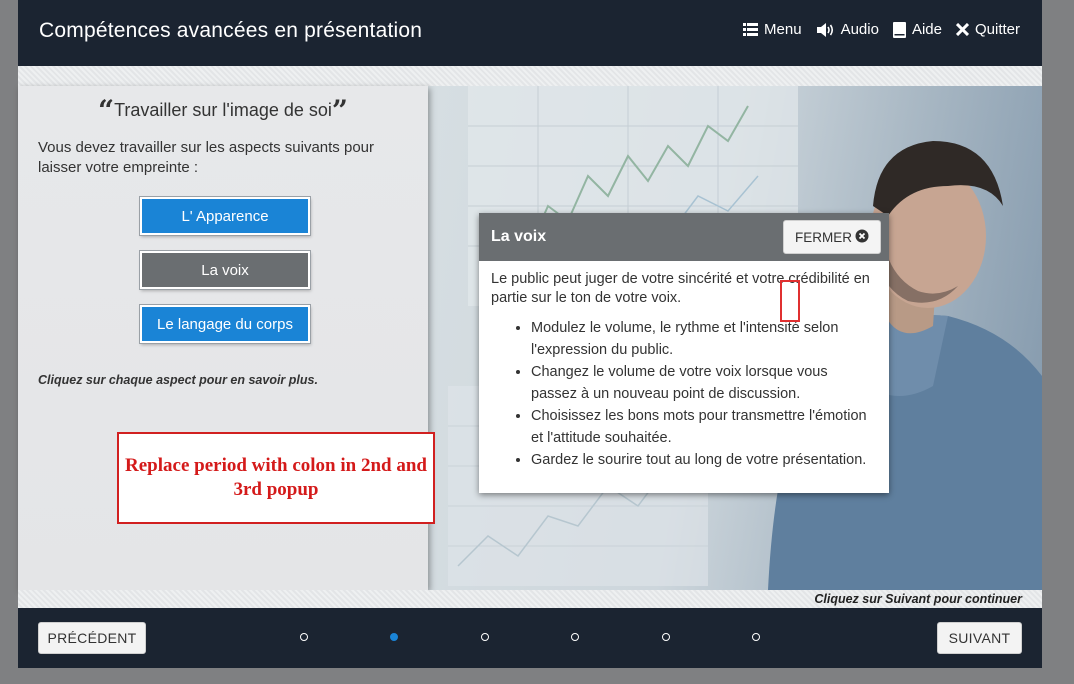 The image size is (1074, 684). Describe the element at coordinates (530, 76) in the screenshot. I see `top-divider` at that location.